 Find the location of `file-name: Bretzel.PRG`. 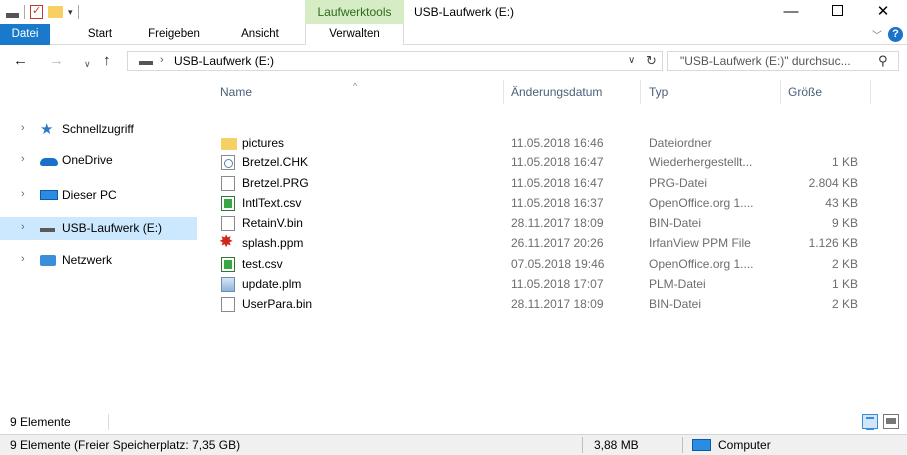

file-name: Bretzel.PRG is located at coordinates (275, 183).